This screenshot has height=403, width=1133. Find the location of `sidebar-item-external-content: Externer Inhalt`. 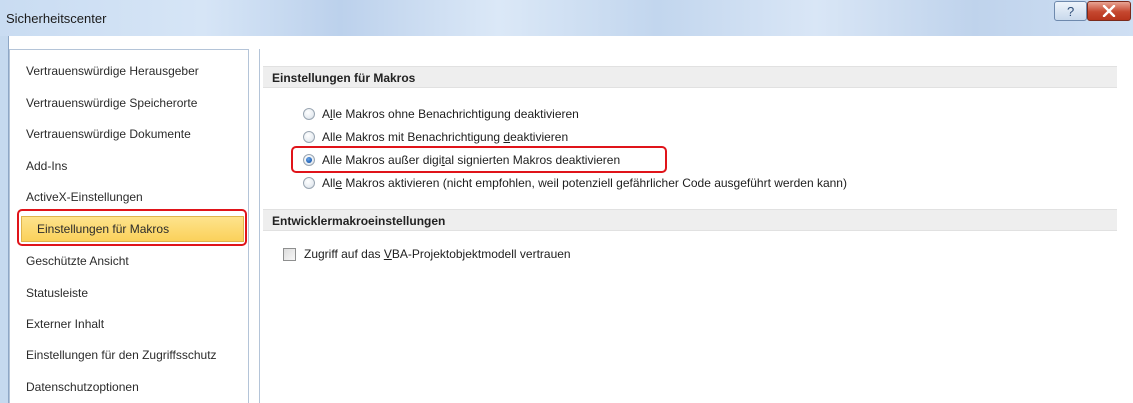

sidebar-item-external-content: Externer Inhalt is located at coordinates (121, 324).